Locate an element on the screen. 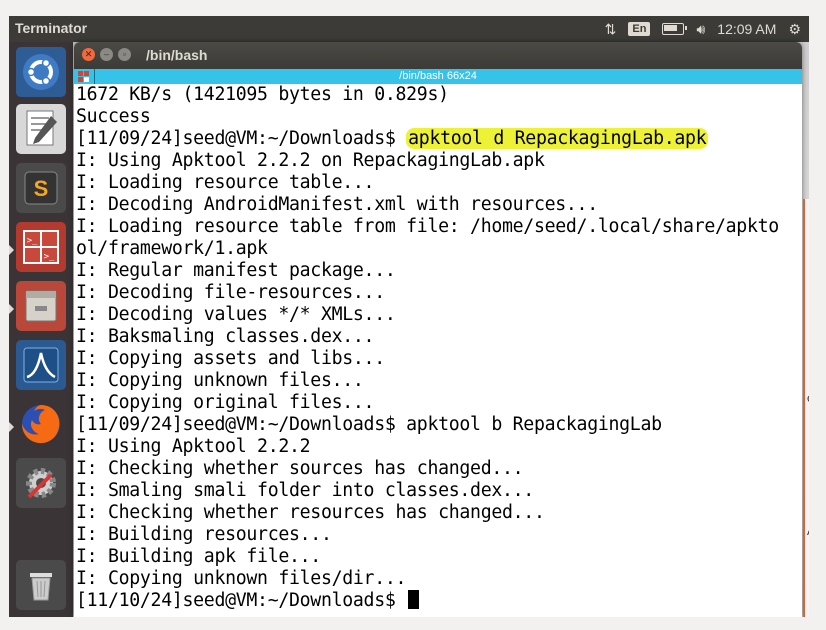 The width and height of the screenshot is (826, 630). terminal-tab-bar: /bin/bash 66x24 is located at coordinates (438, 76).